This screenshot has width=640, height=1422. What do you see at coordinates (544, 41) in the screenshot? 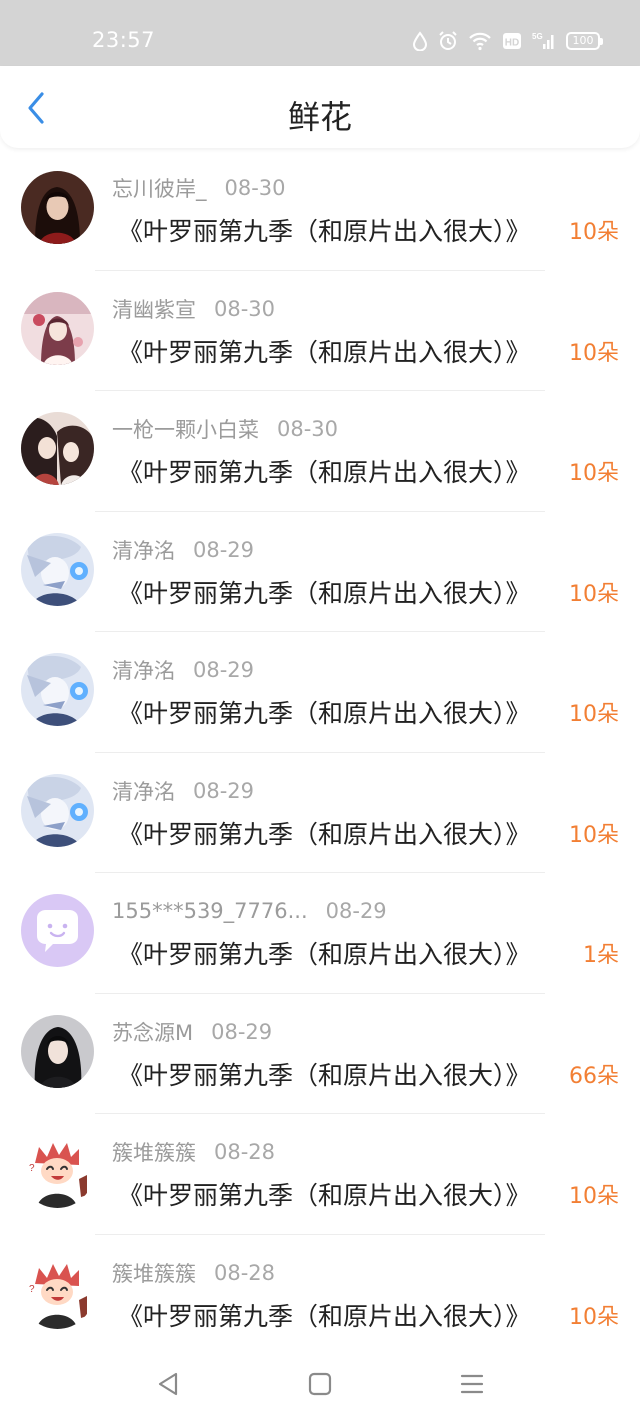
I see `signal-5g-icon: 5G` at bounding box center [544, 41].